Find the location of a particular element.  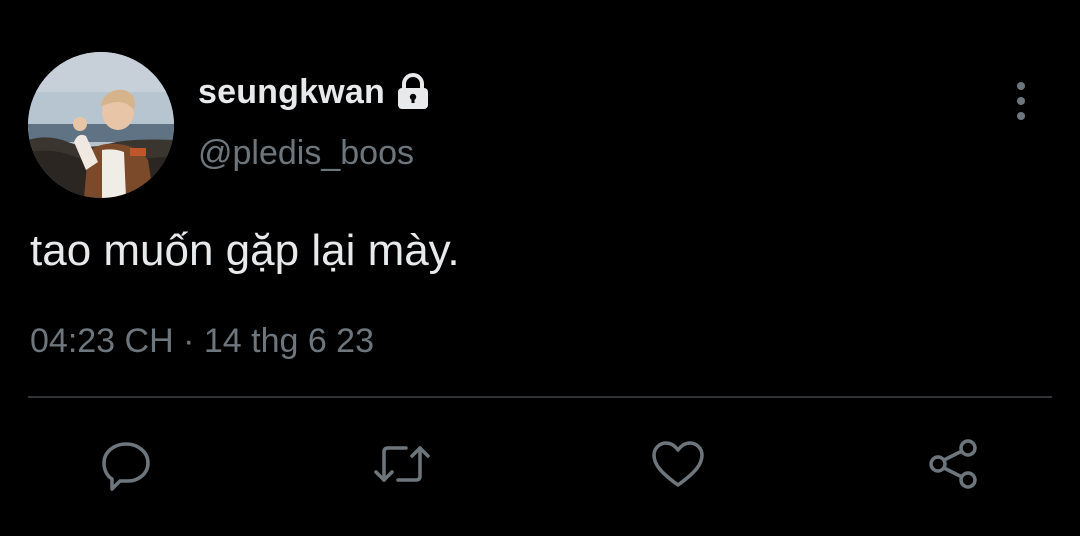

share-button is located at coordinates (954, 464).